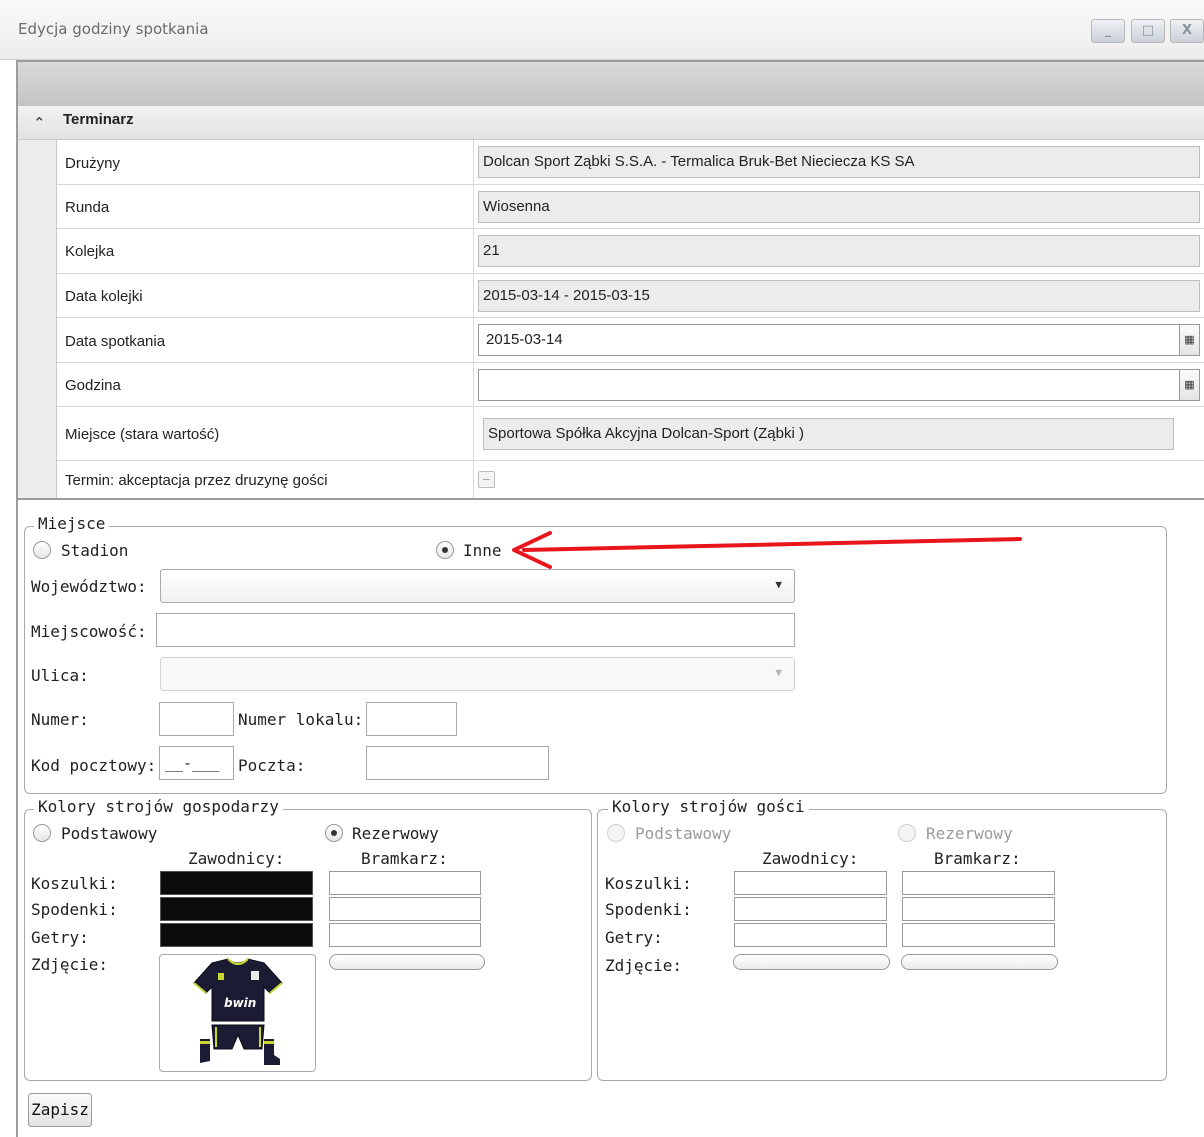 This screenshot has width=1204, height=1137. What do you see at coordinates (445, 550) in the screenshot?
I see `radio-inne` at bounding box center [445, 550].